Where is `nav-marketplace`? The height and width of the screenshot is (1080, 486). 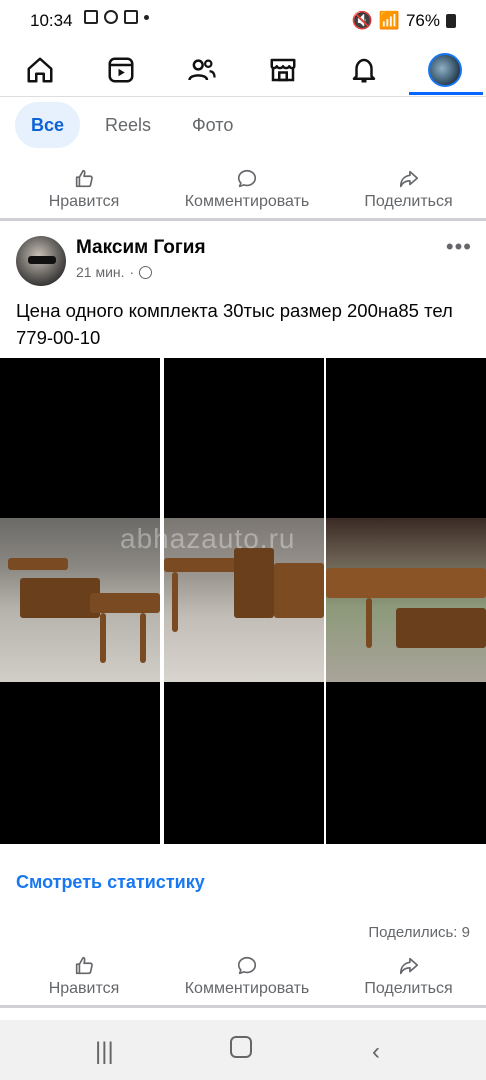 nav-marketplace is located at coordinates (283, 70).